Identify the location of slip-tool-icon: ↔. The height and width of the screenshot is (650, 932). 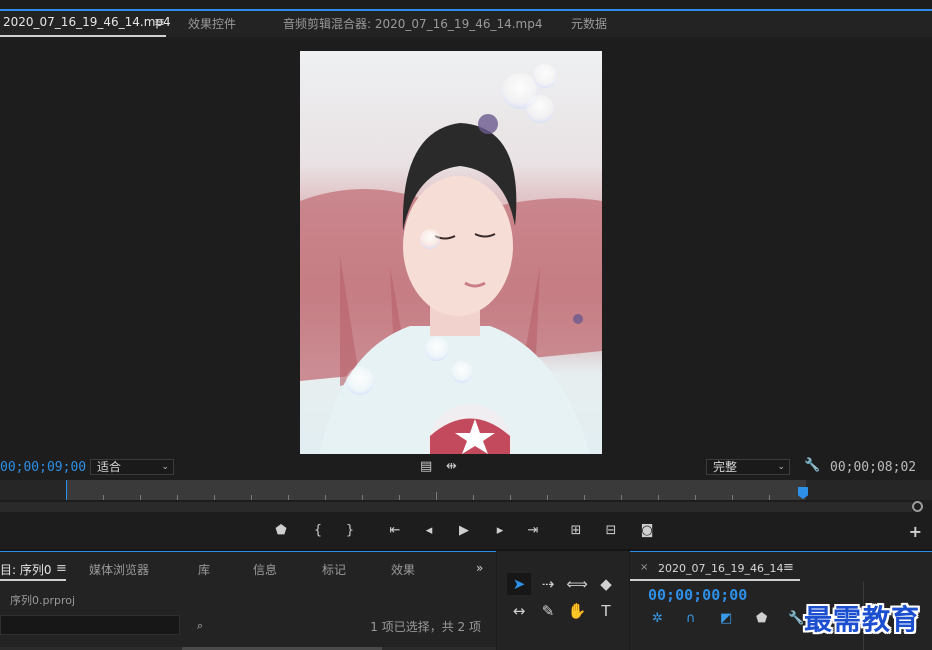
(519, 611).